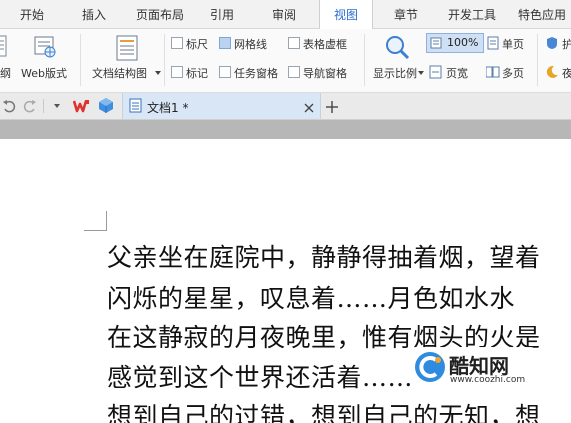 This screenshot has width=571, height=423. I want to click on redo-icon, so click(30, 106).